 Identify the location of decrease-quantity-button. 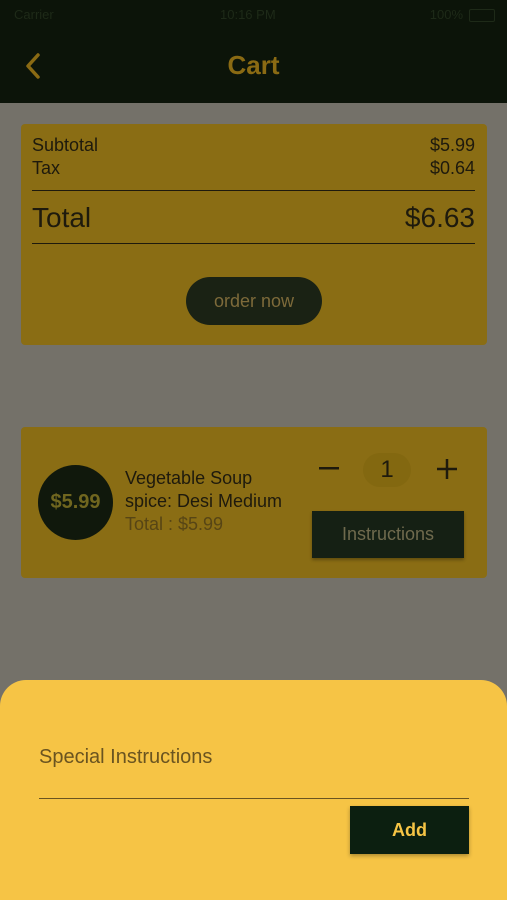
(329, 469).